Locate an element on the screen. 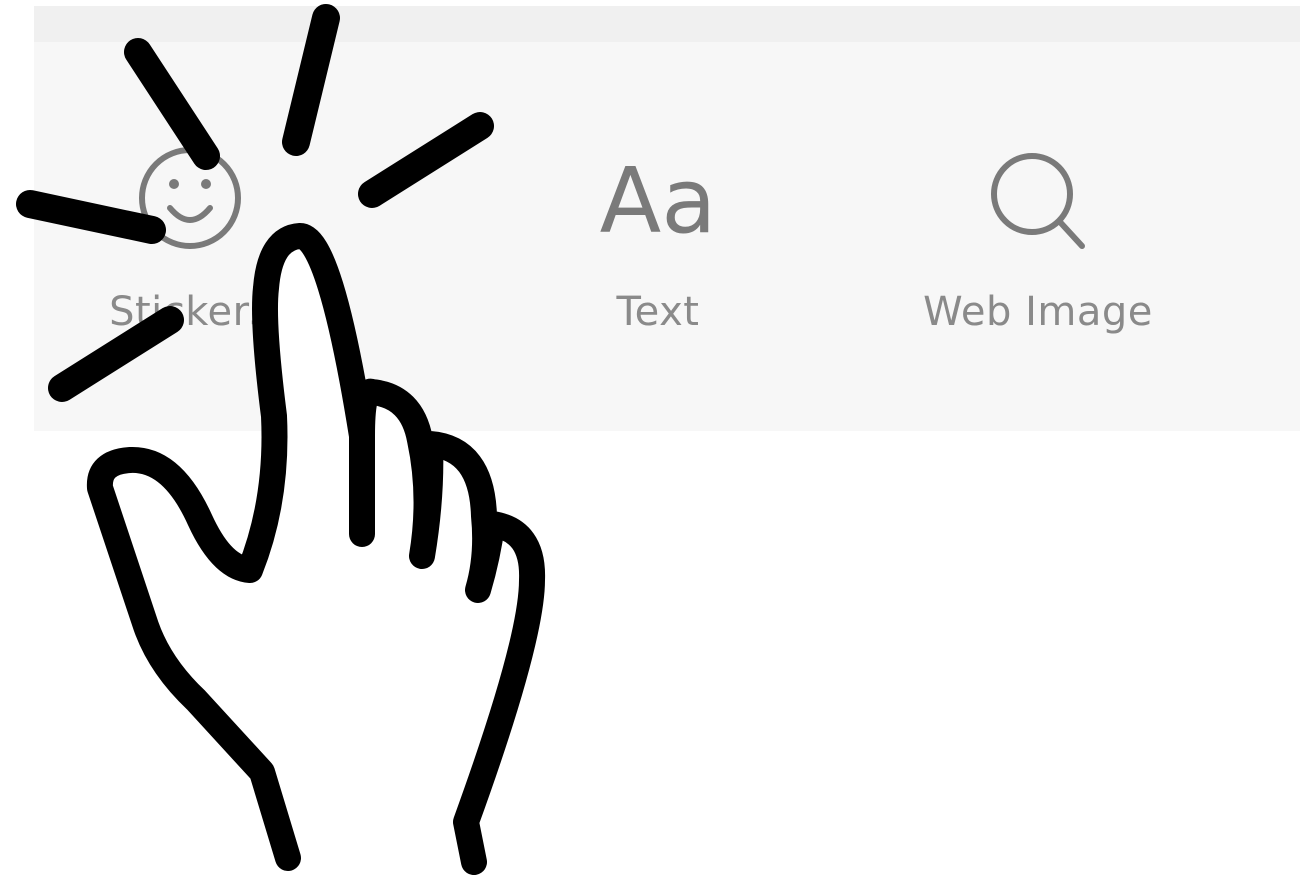 This screenshot has height=879, width=1300. stickers-button: Stickers is located at coordinates (190, 252).